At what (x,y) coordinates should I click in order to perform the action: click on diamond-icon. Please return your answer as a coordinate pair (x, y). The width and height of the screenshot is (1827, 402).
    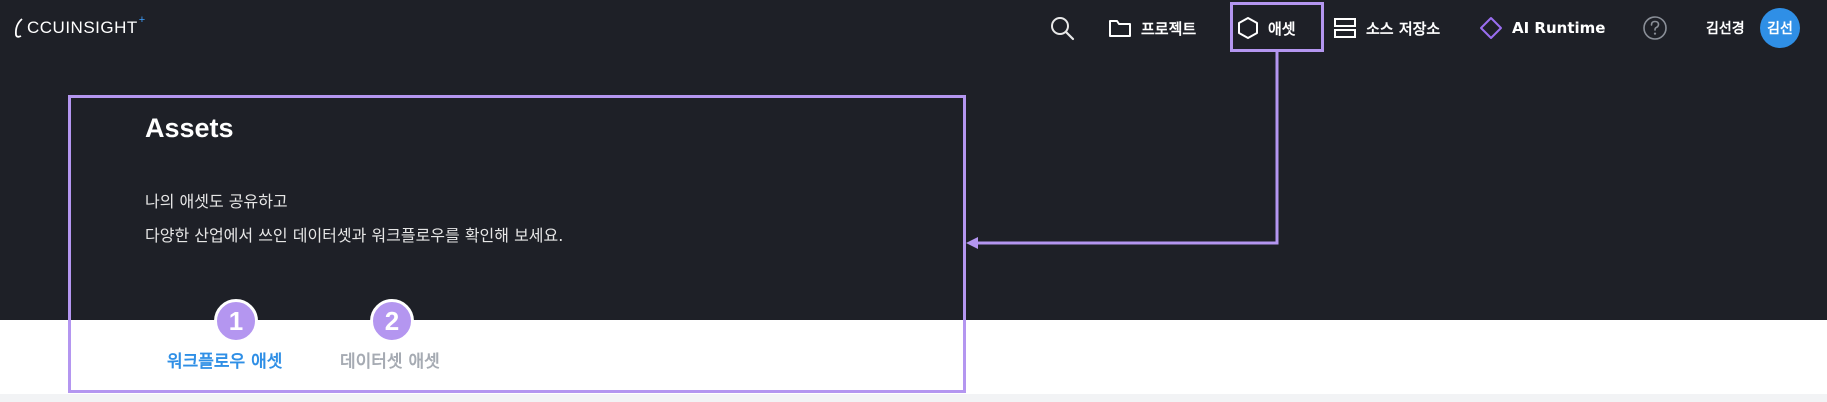
    Looking at the image, I should click on (1491, 28).